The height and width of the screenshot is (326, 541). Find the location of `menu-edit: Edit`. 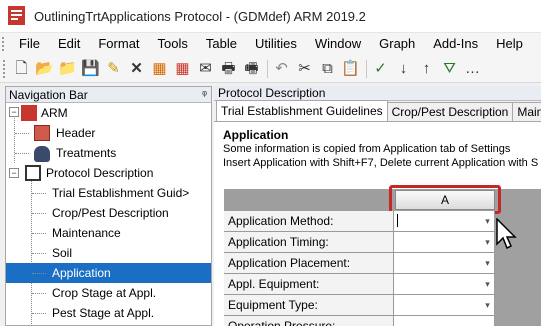

menu-edit: Edit is located at coordinates (69, 44).